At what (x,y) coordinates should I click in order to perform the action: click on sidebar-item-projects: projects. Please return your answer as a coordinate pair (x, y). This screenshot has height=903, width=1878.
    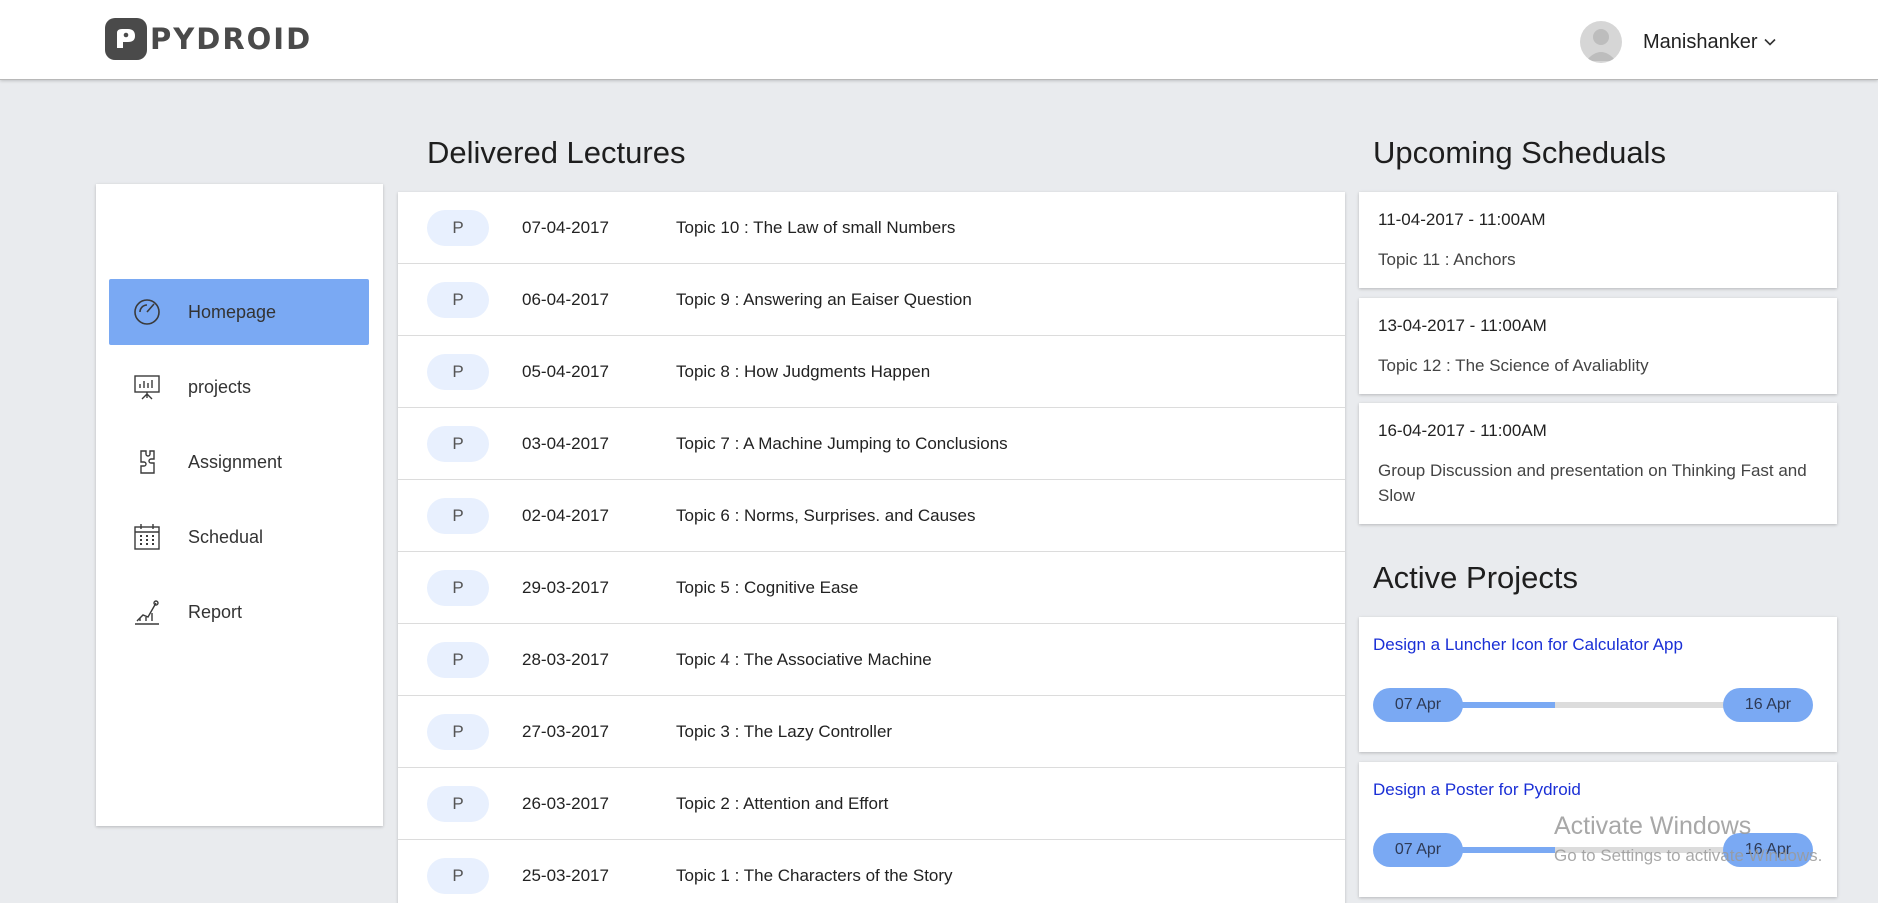
    Looking at the image, I should click on (239, 387).